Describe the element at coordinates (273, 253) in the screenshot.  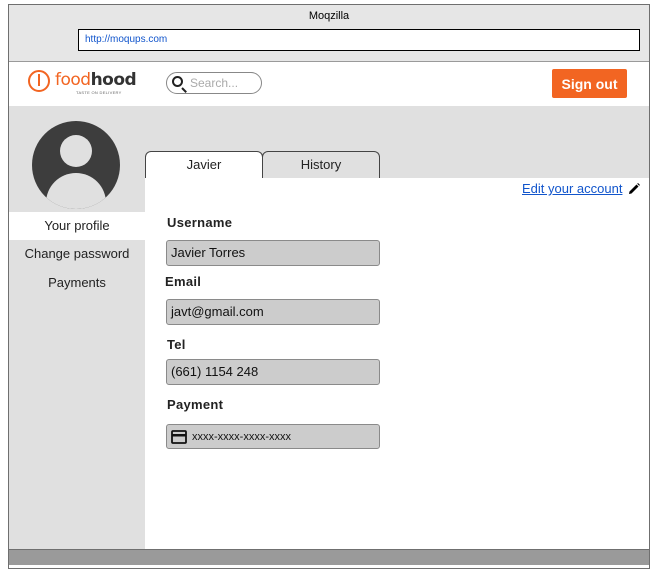
I see `username-field: Javier Torres` at that location.